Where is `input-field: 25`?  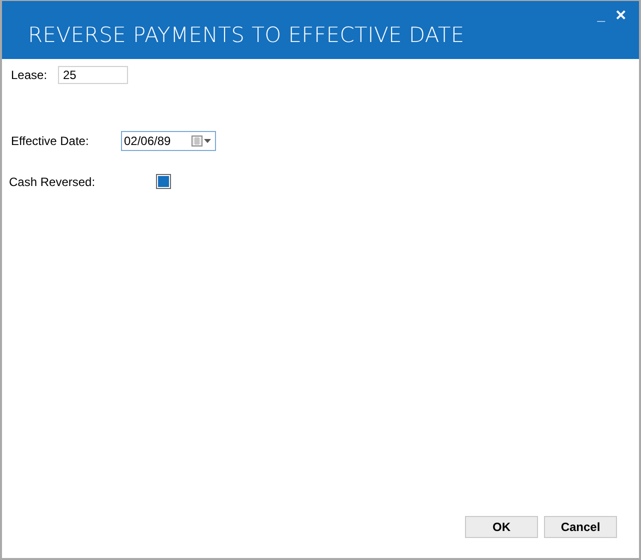 input-field: 25 is located at coordinates (93, 75).